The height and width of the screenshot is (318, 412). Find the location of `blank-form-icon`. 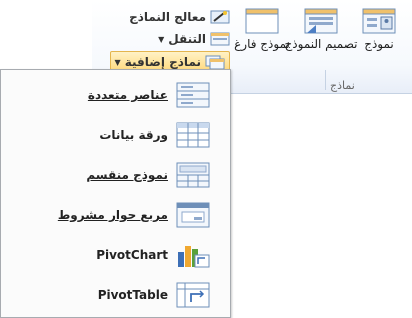

blank-form-icon is located at coordinates (262, 21).